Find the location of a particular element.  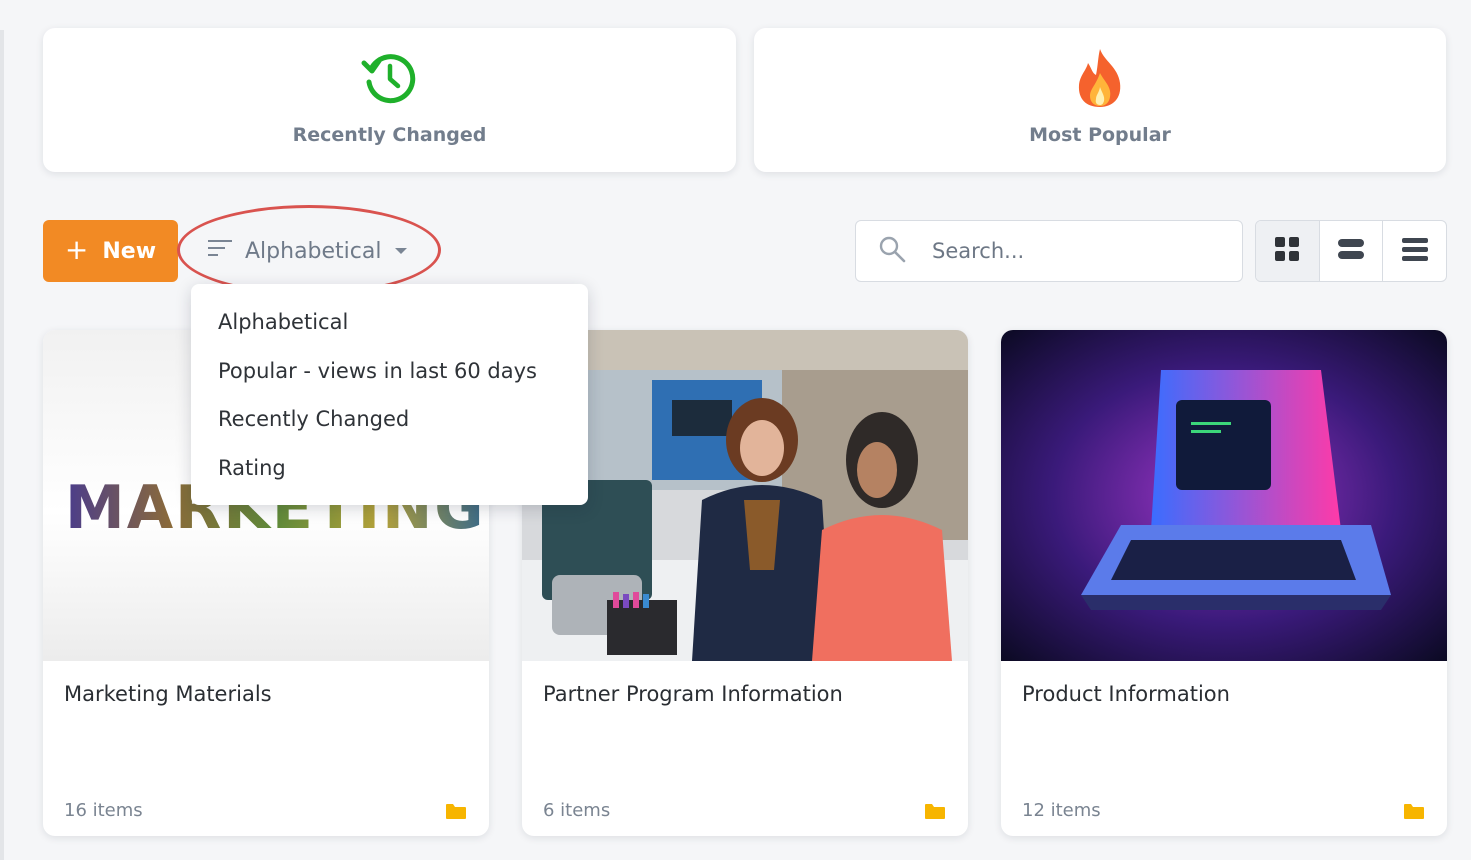

most-popular-label: Most Popular is located at coordinates (1100, 135).